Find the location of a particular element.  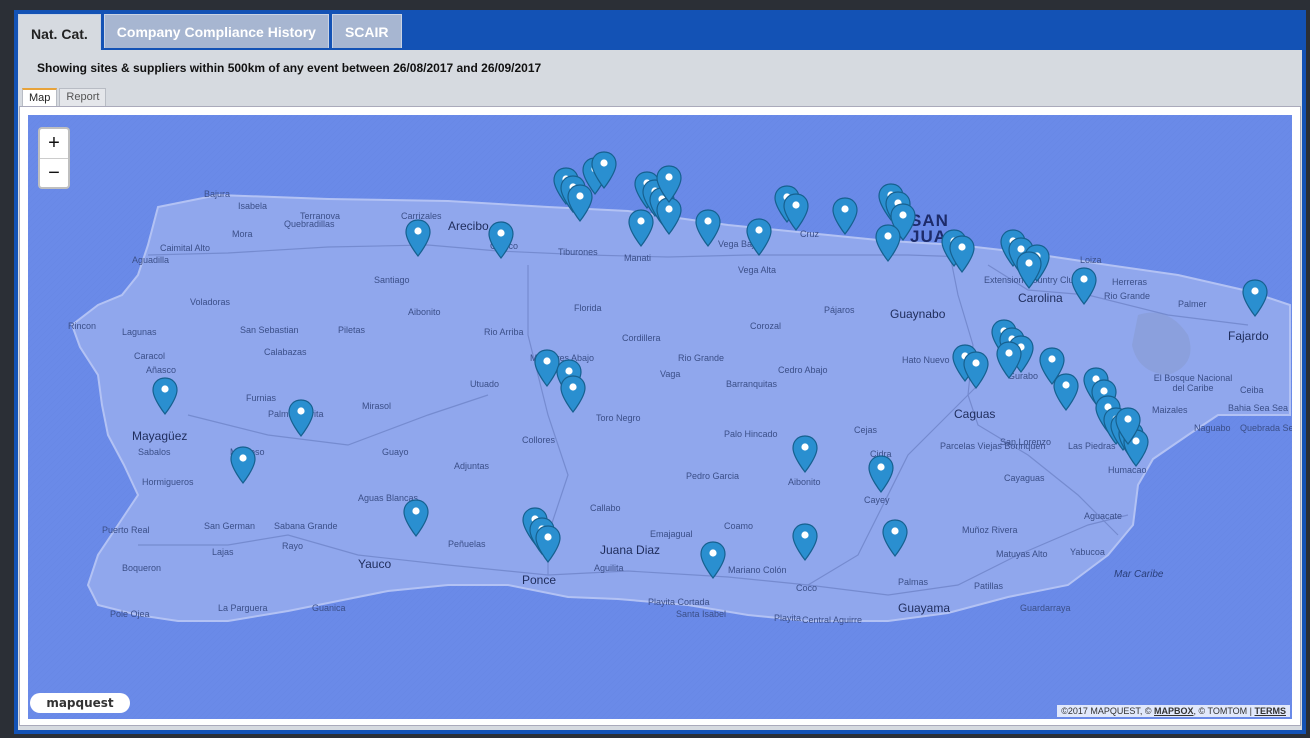

place-label: Palmer is located at coordinates (1192, 304).